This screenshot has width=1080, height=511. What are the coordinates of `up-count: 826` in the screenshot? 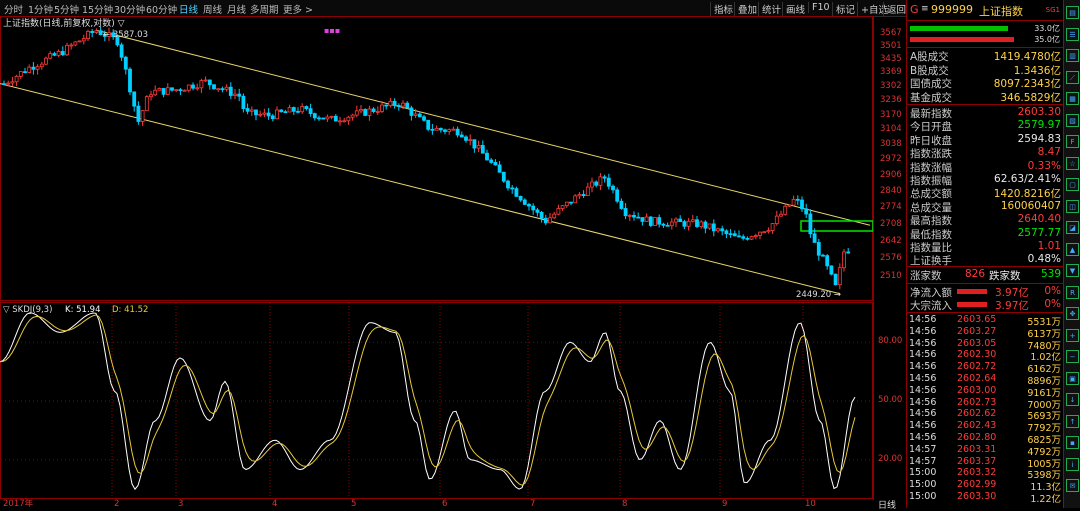 It's located at (975, 274).